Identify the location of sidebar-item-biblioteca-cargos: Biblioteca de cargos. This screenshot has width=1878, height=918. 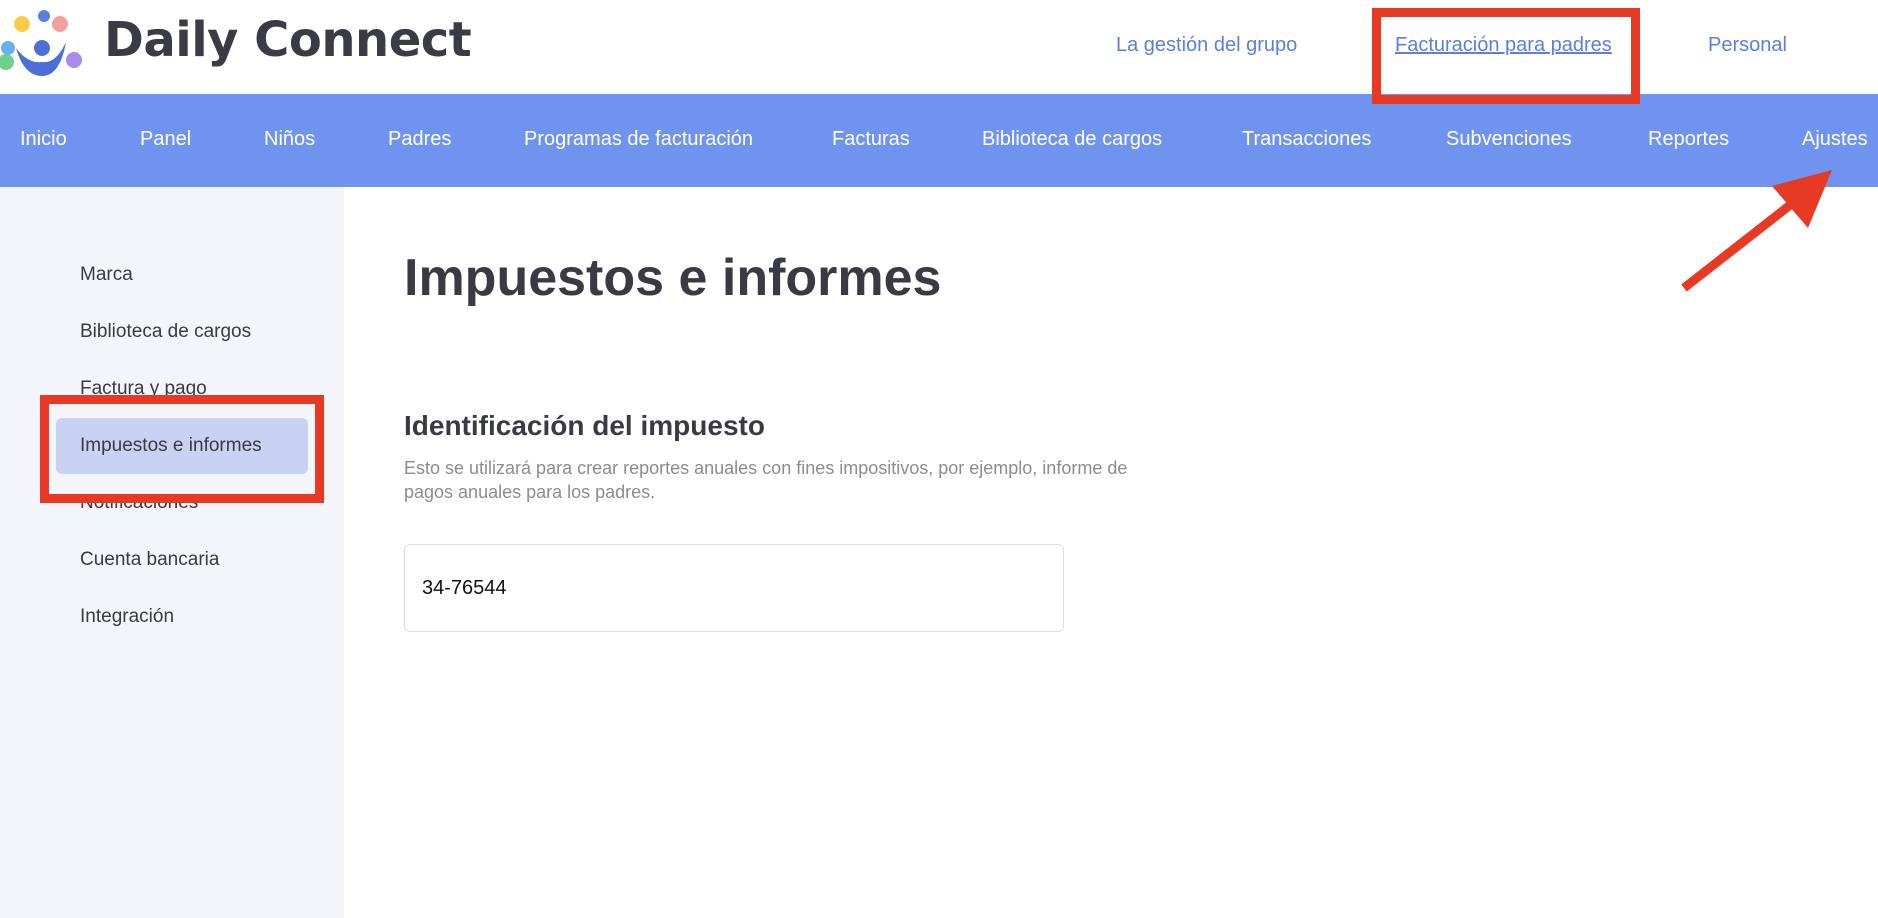
(165, 332).